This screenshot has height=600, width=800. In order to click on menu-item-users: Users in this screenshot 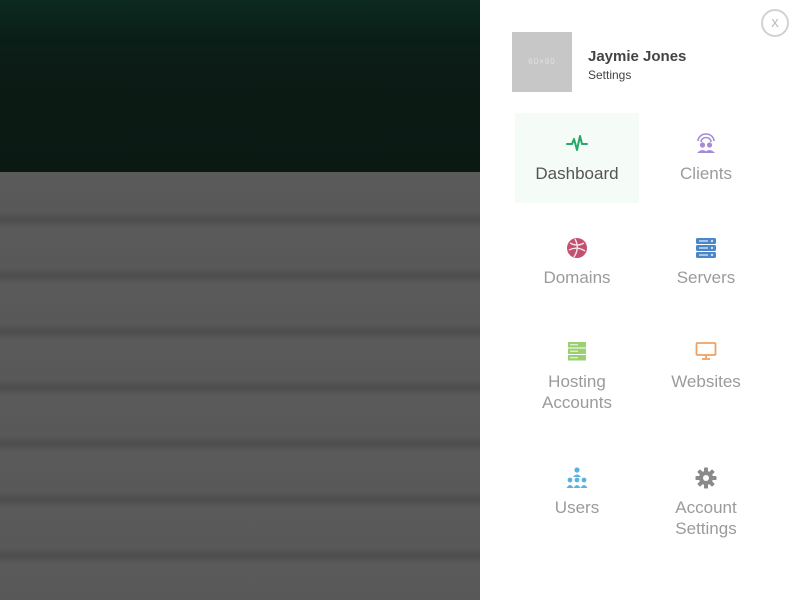, I will do `click(577, 497)`.